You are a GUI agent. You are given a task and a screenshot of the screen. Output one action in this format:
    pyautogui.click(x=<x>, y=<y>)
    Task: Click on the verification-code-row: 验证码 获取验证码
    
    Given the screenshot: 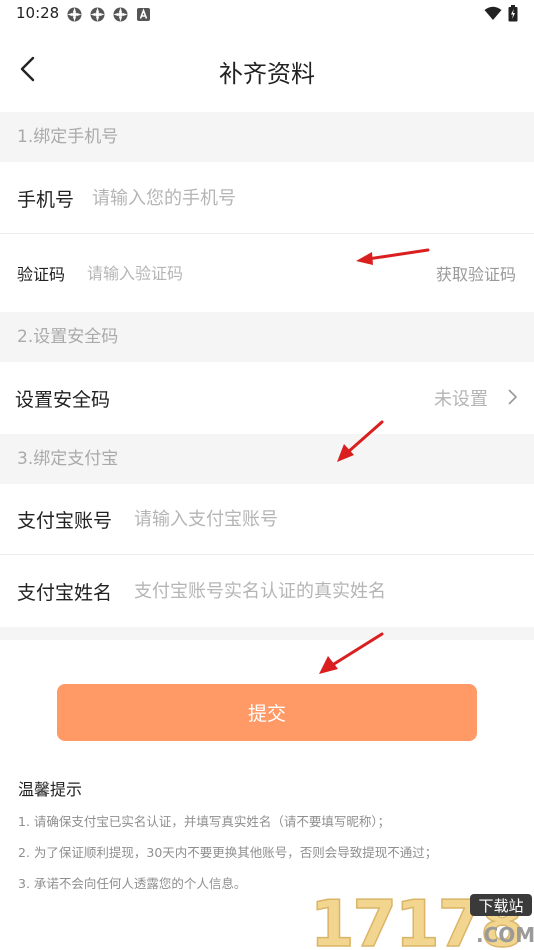 What is the action you would take?
    pyautogui.click(x=267, y=273)
    